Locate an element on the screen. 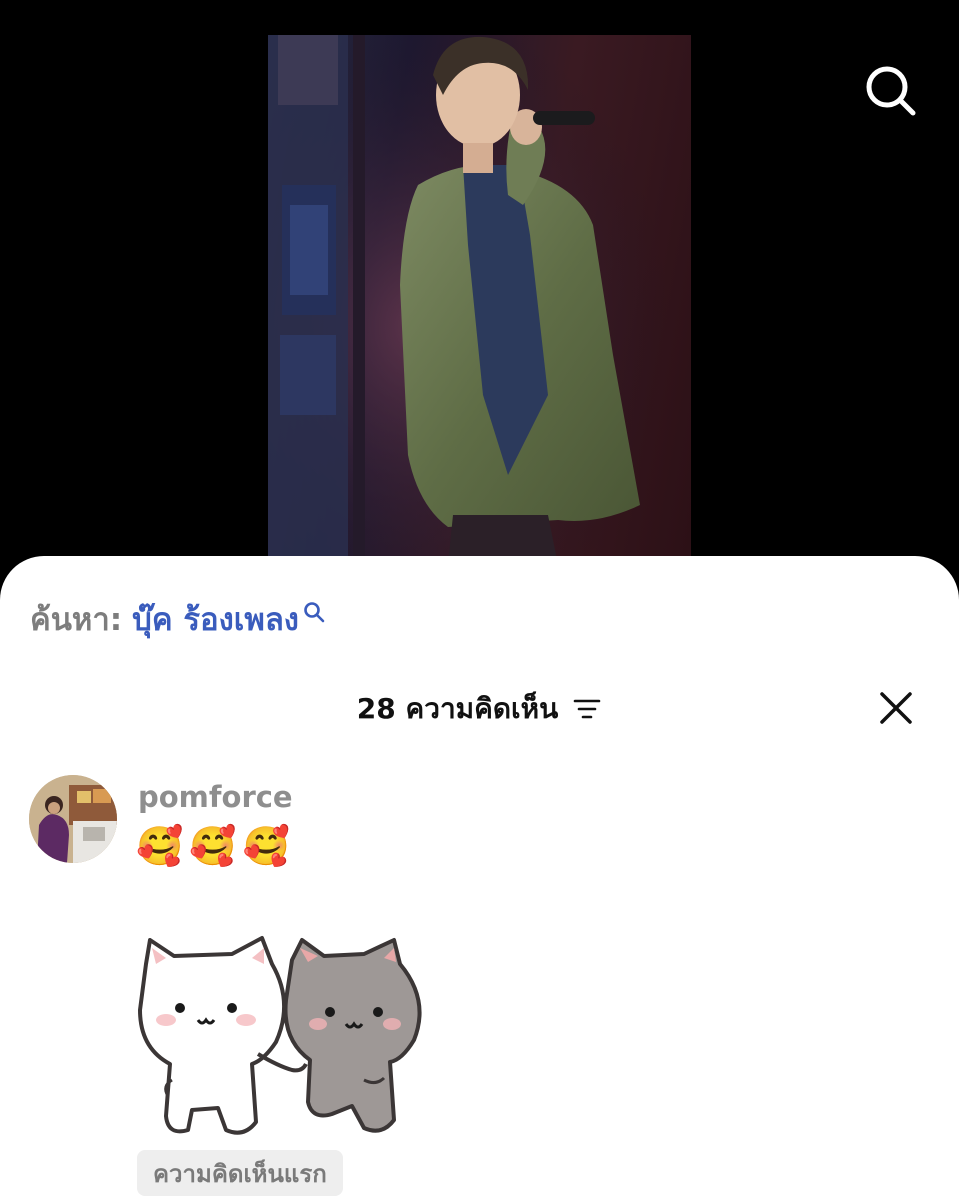 This screenshot has width=959, height=1200. white-cat is located at coordinates (223, 1035).